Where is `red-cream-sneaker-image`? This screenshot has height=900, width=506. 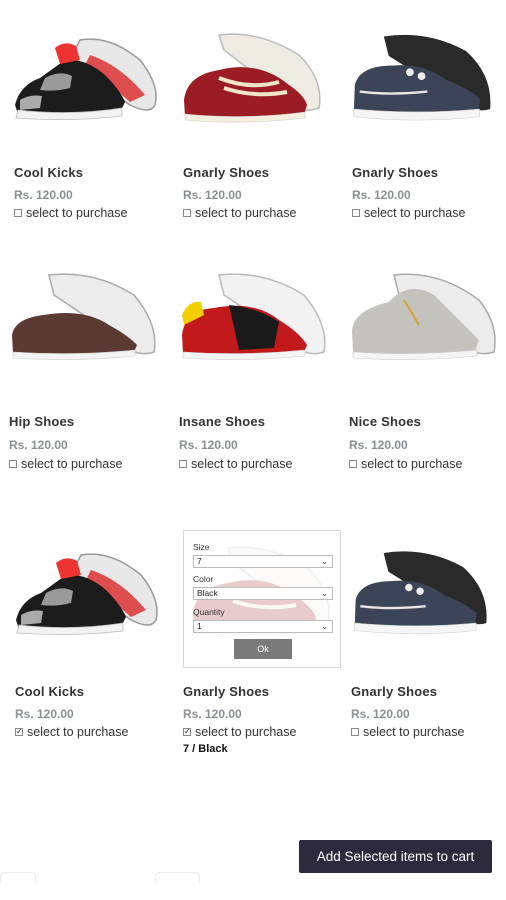
red-cream-sneaker-image is located at coordinates (254, 80).